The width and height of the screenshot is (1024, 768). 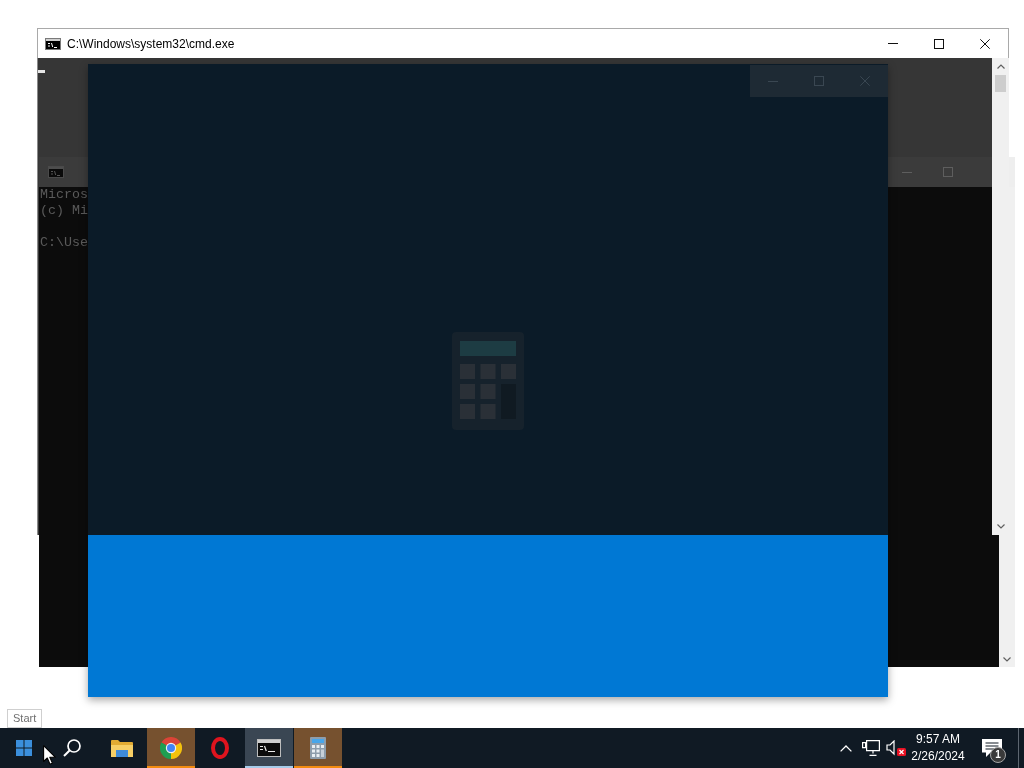 What do you see at coordinates (938, 748) in the screenshot?
I see `clock-button: 9:57 AM 2/26/2024` at bounding box center [938, 748].